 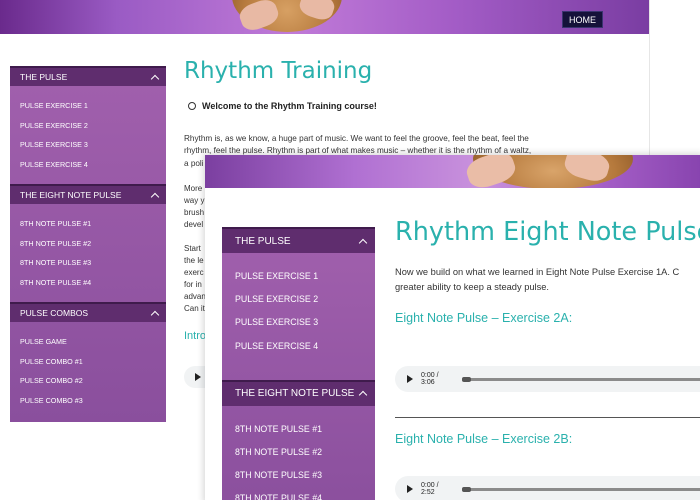 I want to click on exercise-2b-heading: Eight Note Pulse – Exercise 2B:, so click(x=484, y=439).